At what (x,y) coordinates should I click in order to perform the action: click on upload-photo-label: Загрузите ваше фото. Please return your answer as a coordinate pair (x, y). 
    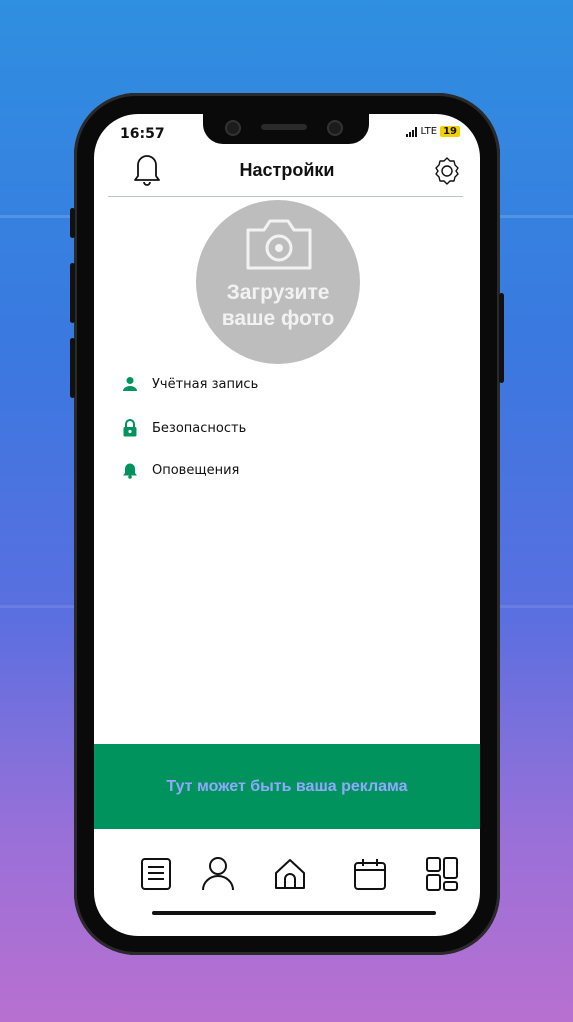
    Looking at the image, I should click on (278, 305).